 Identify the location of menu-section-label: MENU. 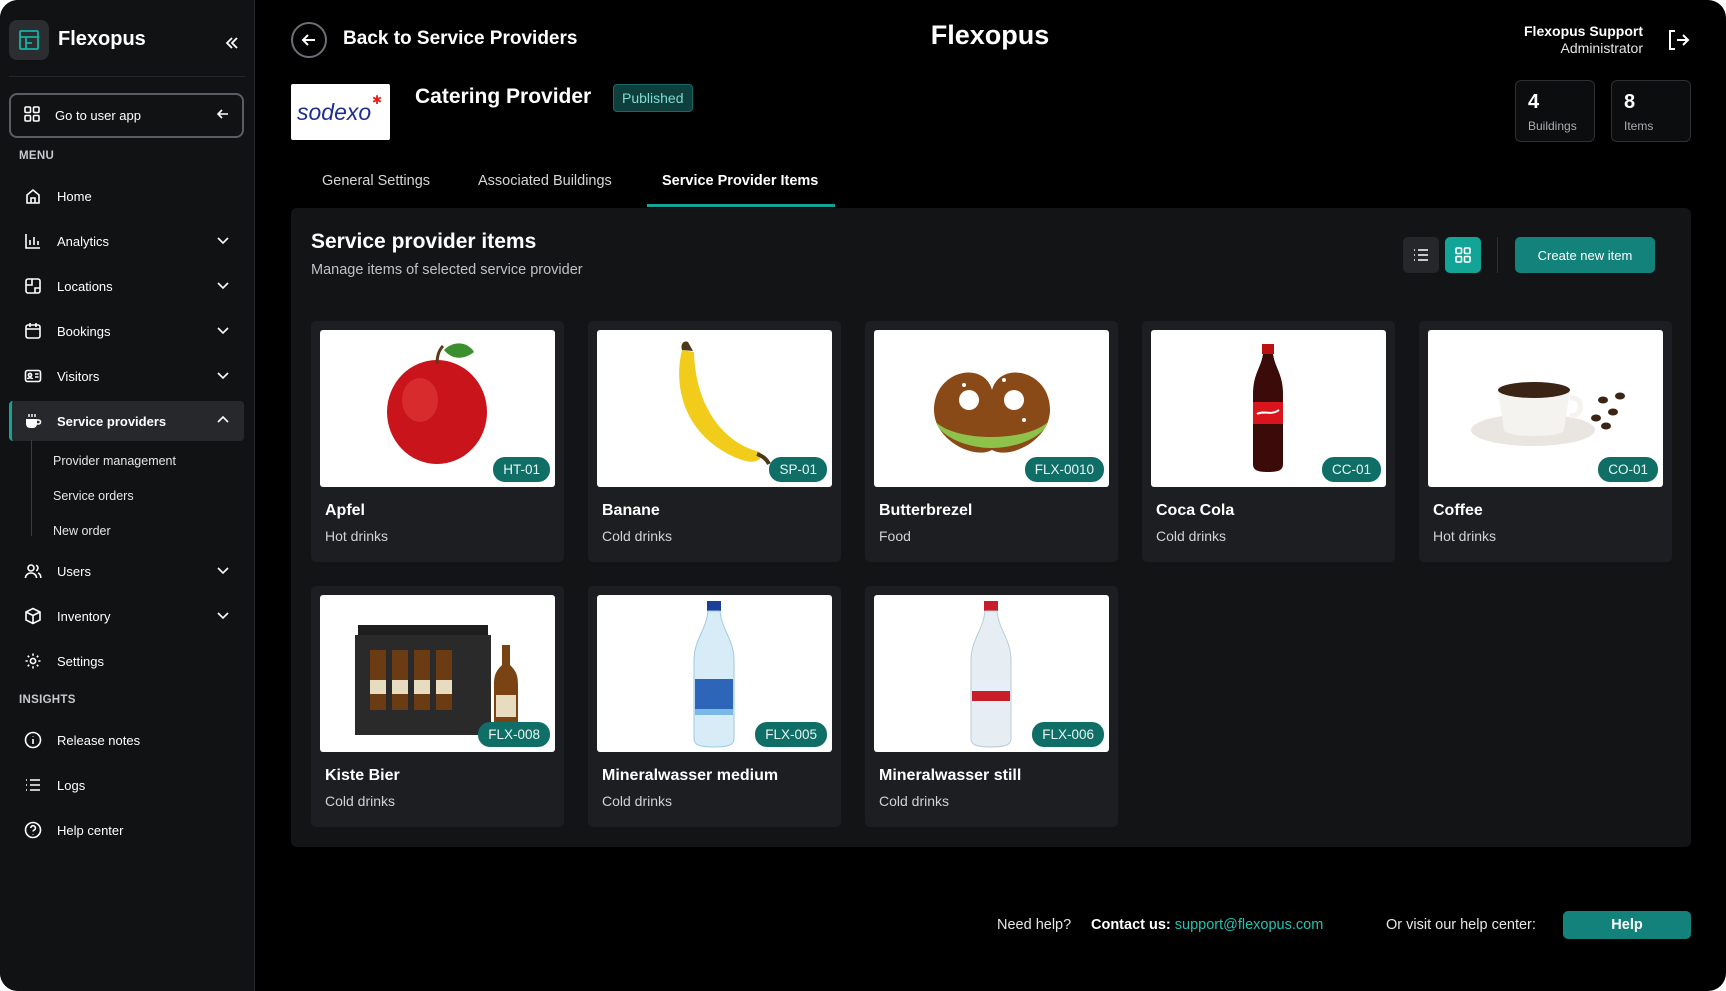
(37, 156).